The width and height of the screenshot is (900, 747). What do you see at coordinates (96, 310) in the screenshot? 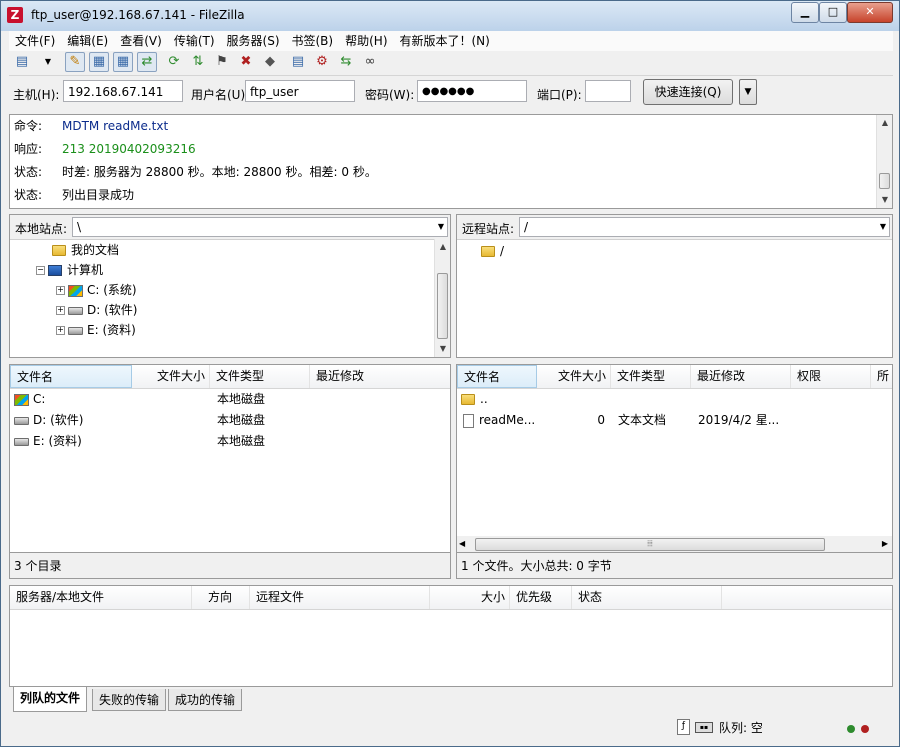
I see `tree-item-drive-d: + D: (软件)` at bounding box center [96, 310].